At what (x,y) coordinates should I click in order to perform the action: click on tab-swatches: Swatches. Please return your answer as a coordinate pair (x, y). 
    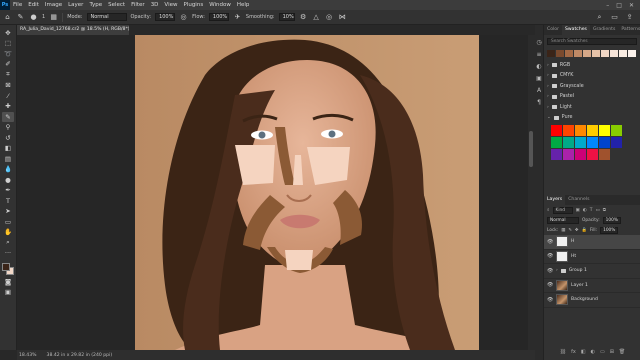
    Looking at the image, I should click on (576, 30).